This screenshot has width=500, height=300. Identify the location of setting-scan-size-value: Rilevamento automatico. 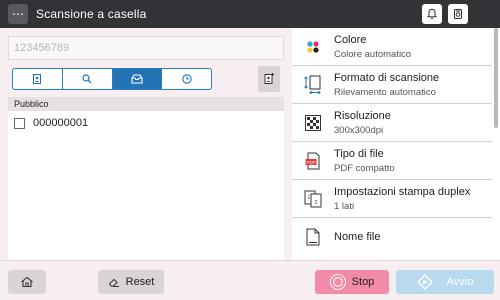
(385, 92).